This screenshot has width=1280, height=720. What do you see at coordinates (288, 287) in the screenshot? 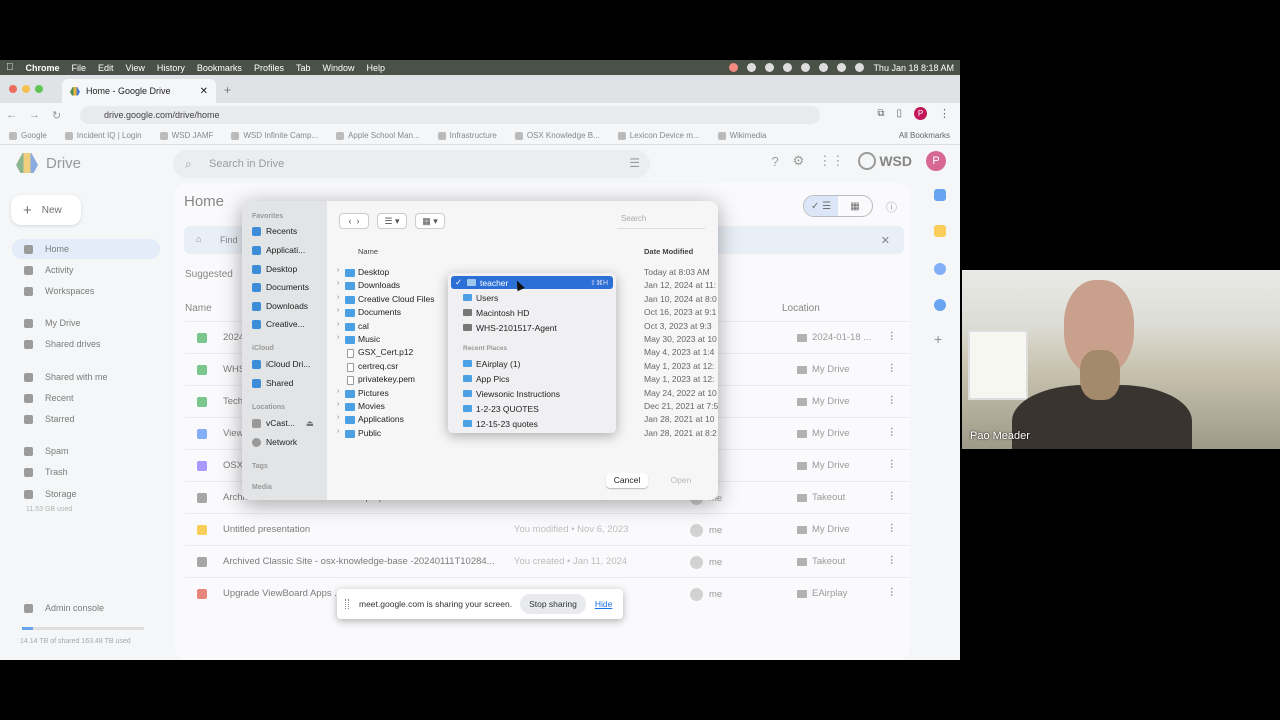
I see `sidebar-item-documents: Documents` at bounding box center [288, 287].